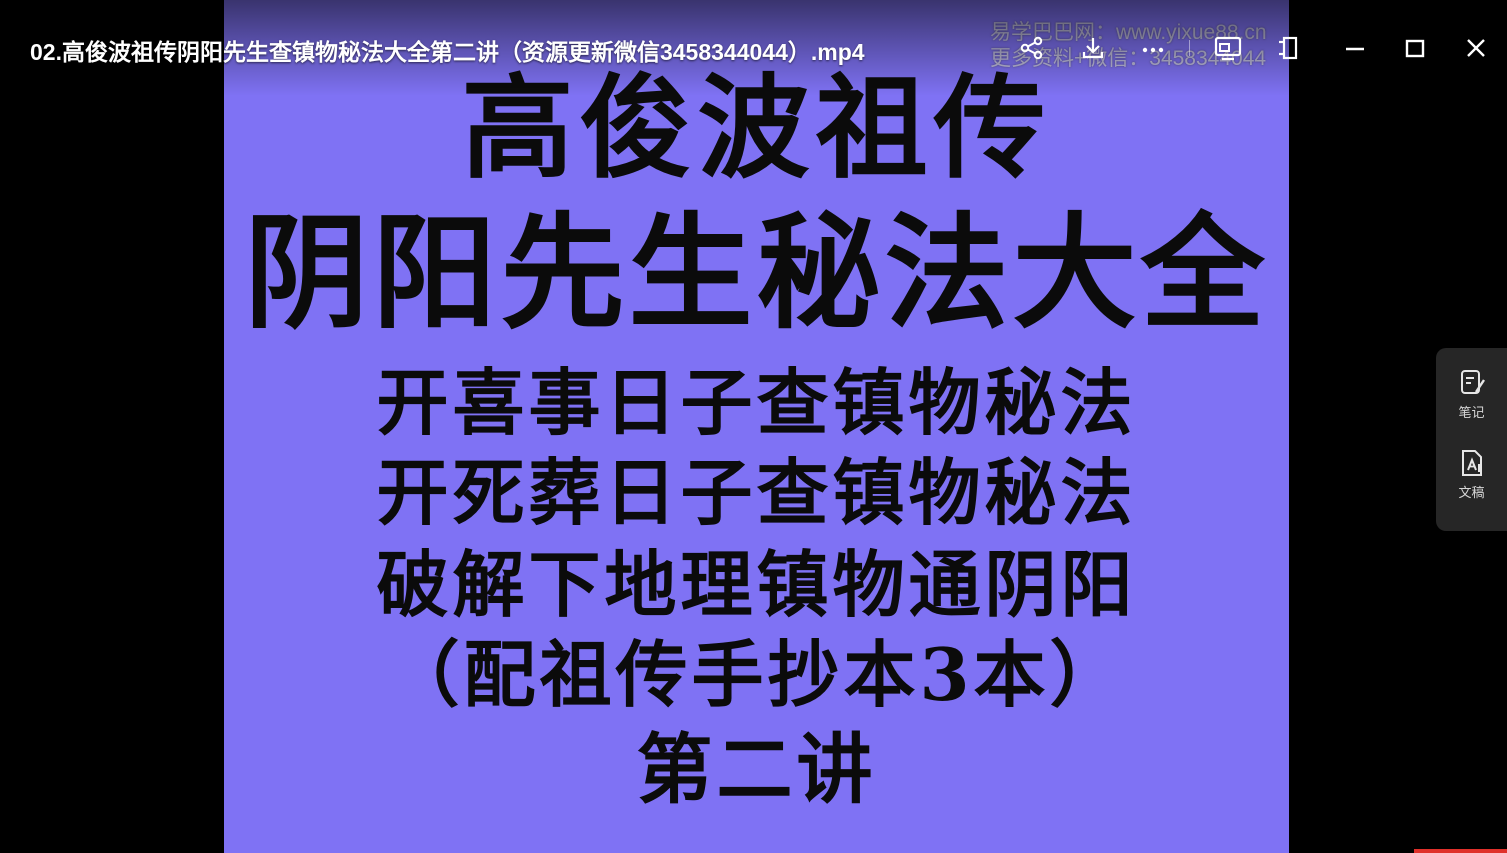  What do you see at coordinates (1471, 492) in the screenshot?
I see `transcript-label: 文稿` at bounding box center [1471, 492].